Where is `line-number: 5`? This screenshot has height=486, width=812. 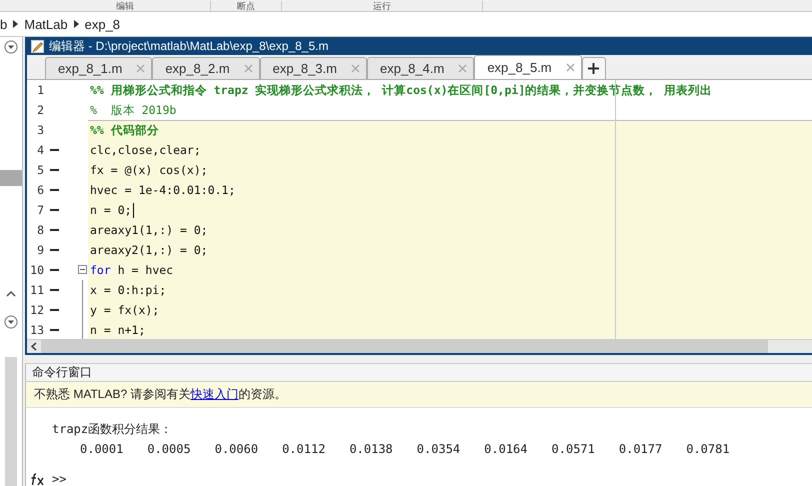
line-number: 5 is located at coordinates (40, 170).